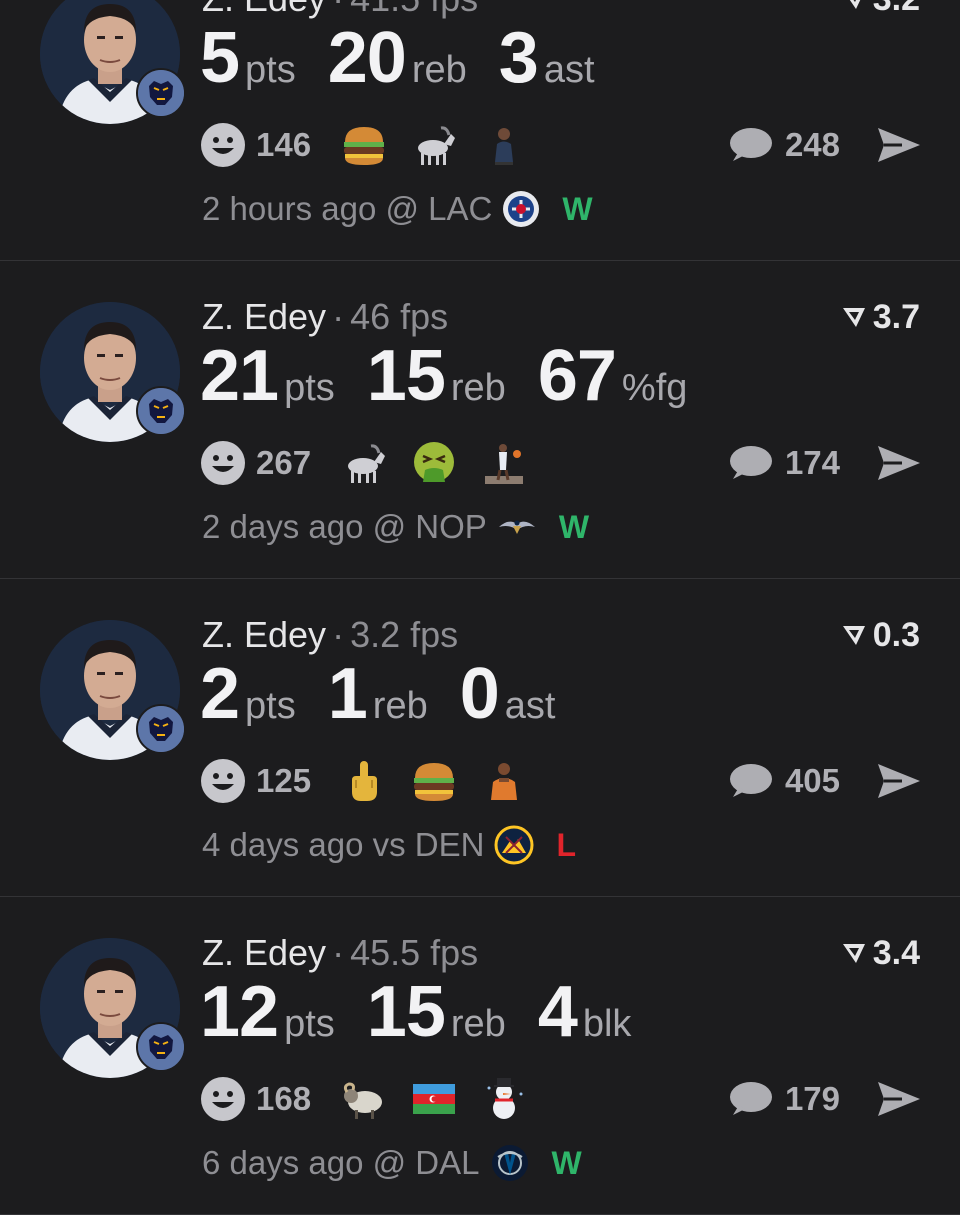 This screenshot has width=960, height=1215. Describe the element at coordinates (561, 463) in the screenshot. I see `action-bar: 267 174` at that location.